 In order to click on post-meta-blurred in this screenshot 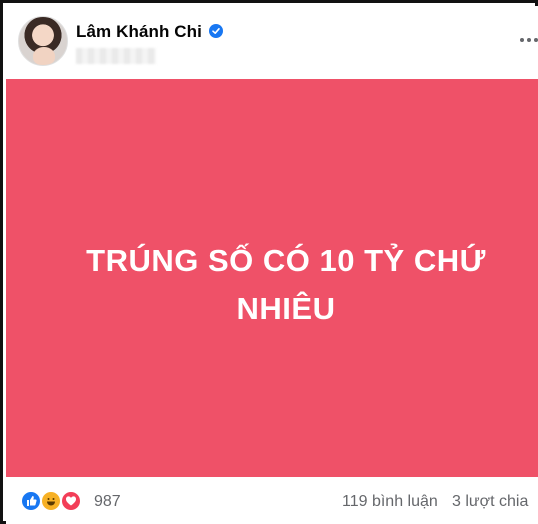, I will do `click(116, 56)`.